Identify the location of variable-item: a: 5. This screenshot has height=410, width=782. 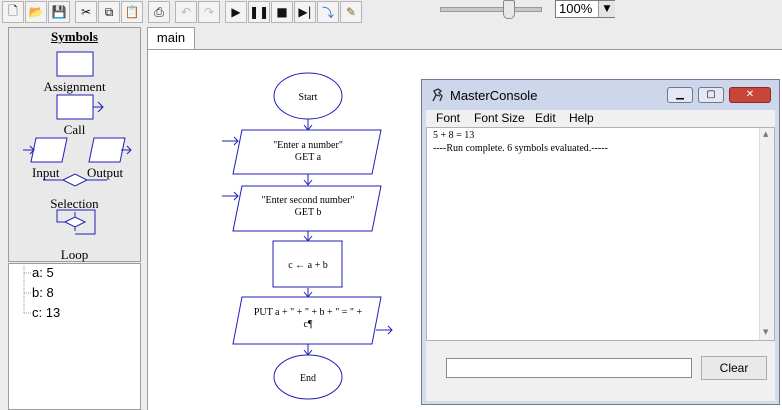
(43, 272).